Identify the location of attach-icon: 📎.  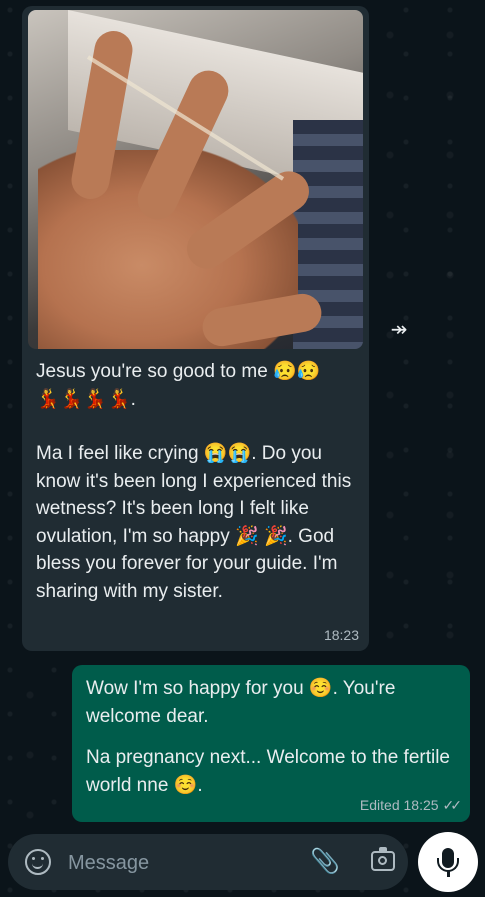
(325, 862).